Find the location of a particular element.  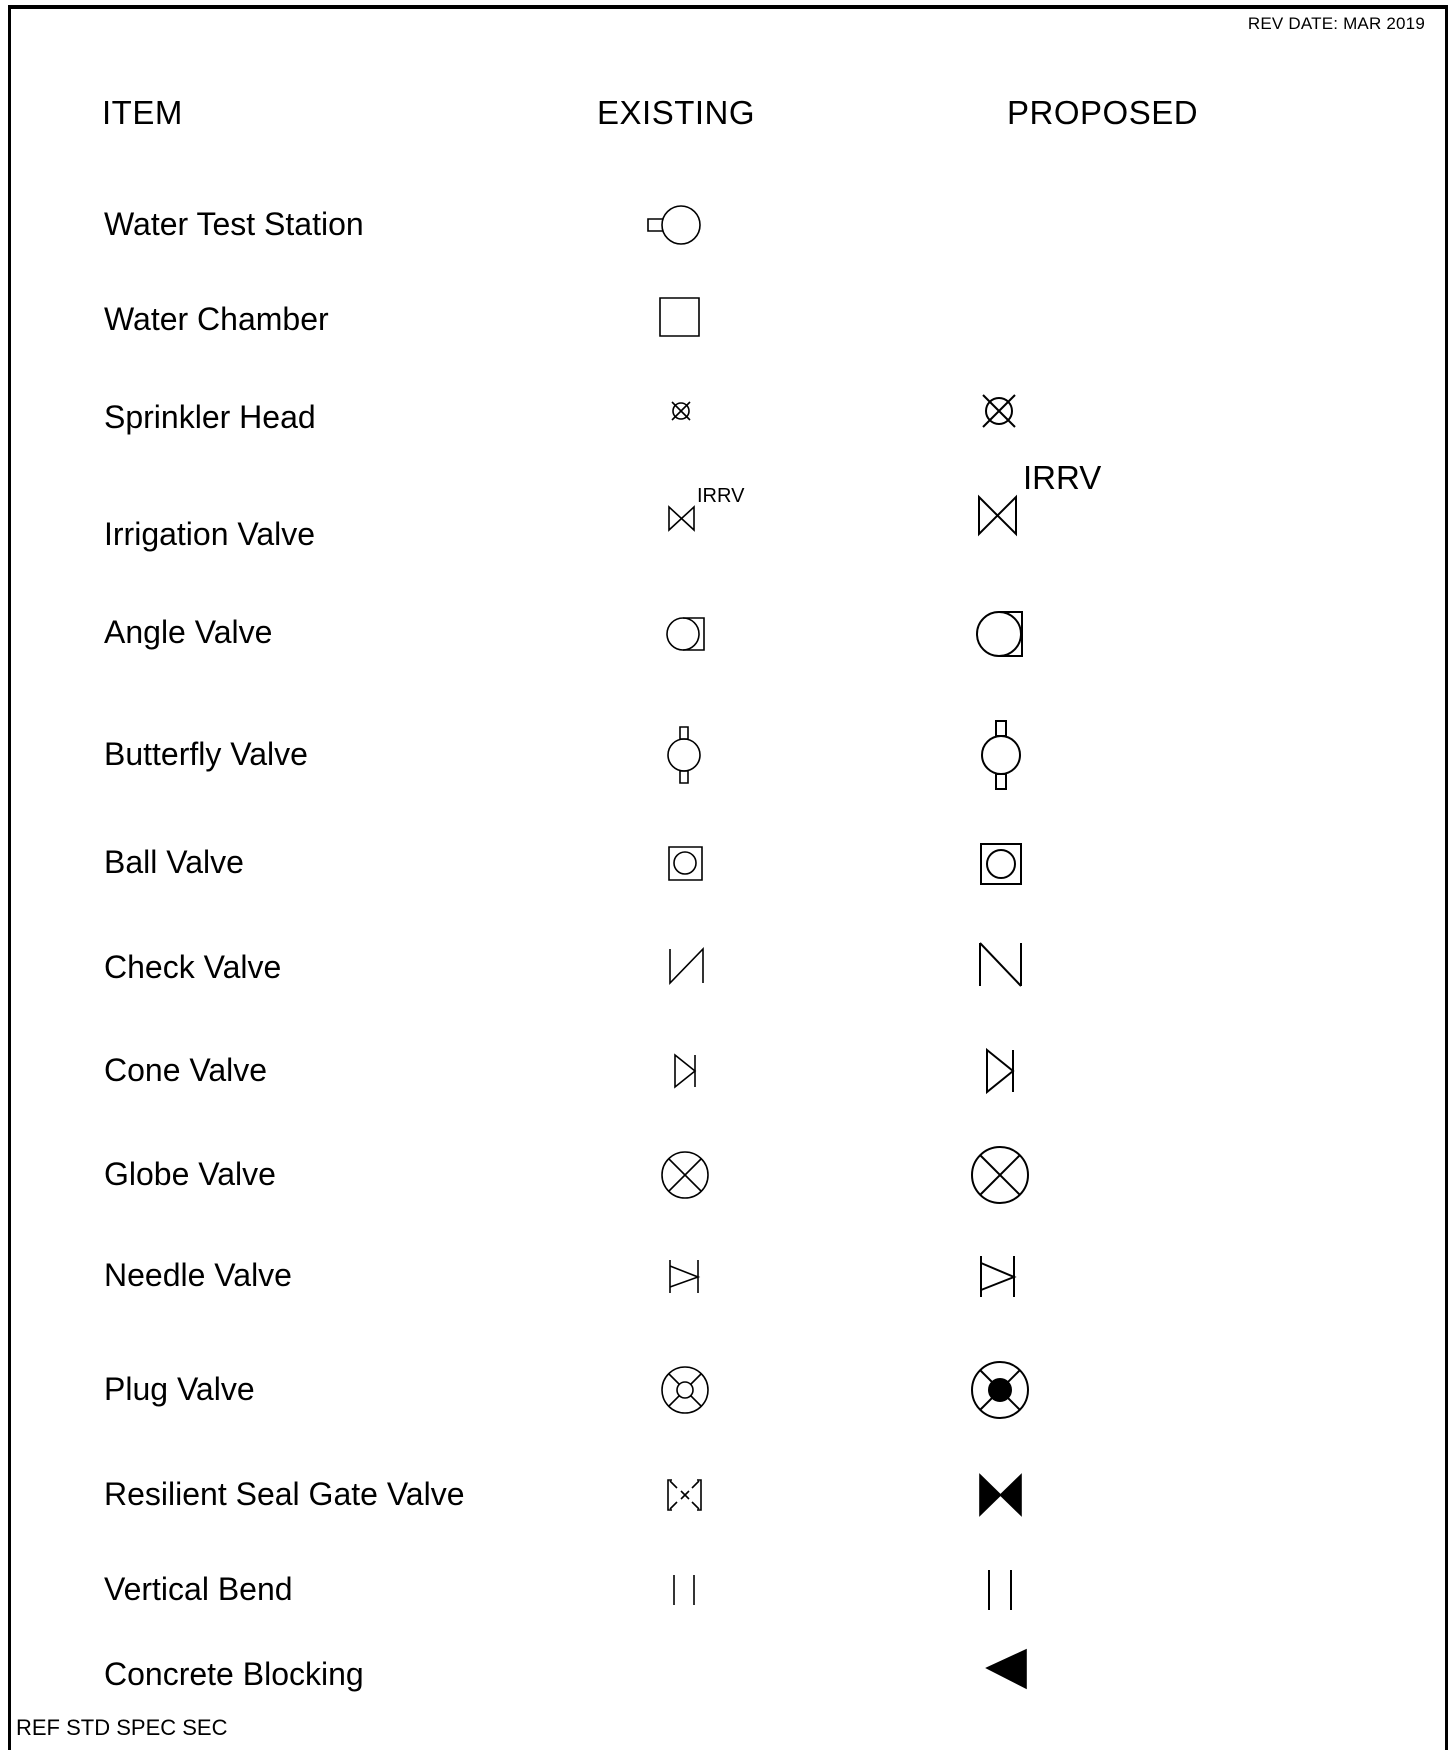

water-chamber-icon is located at coordinates (679, 317).